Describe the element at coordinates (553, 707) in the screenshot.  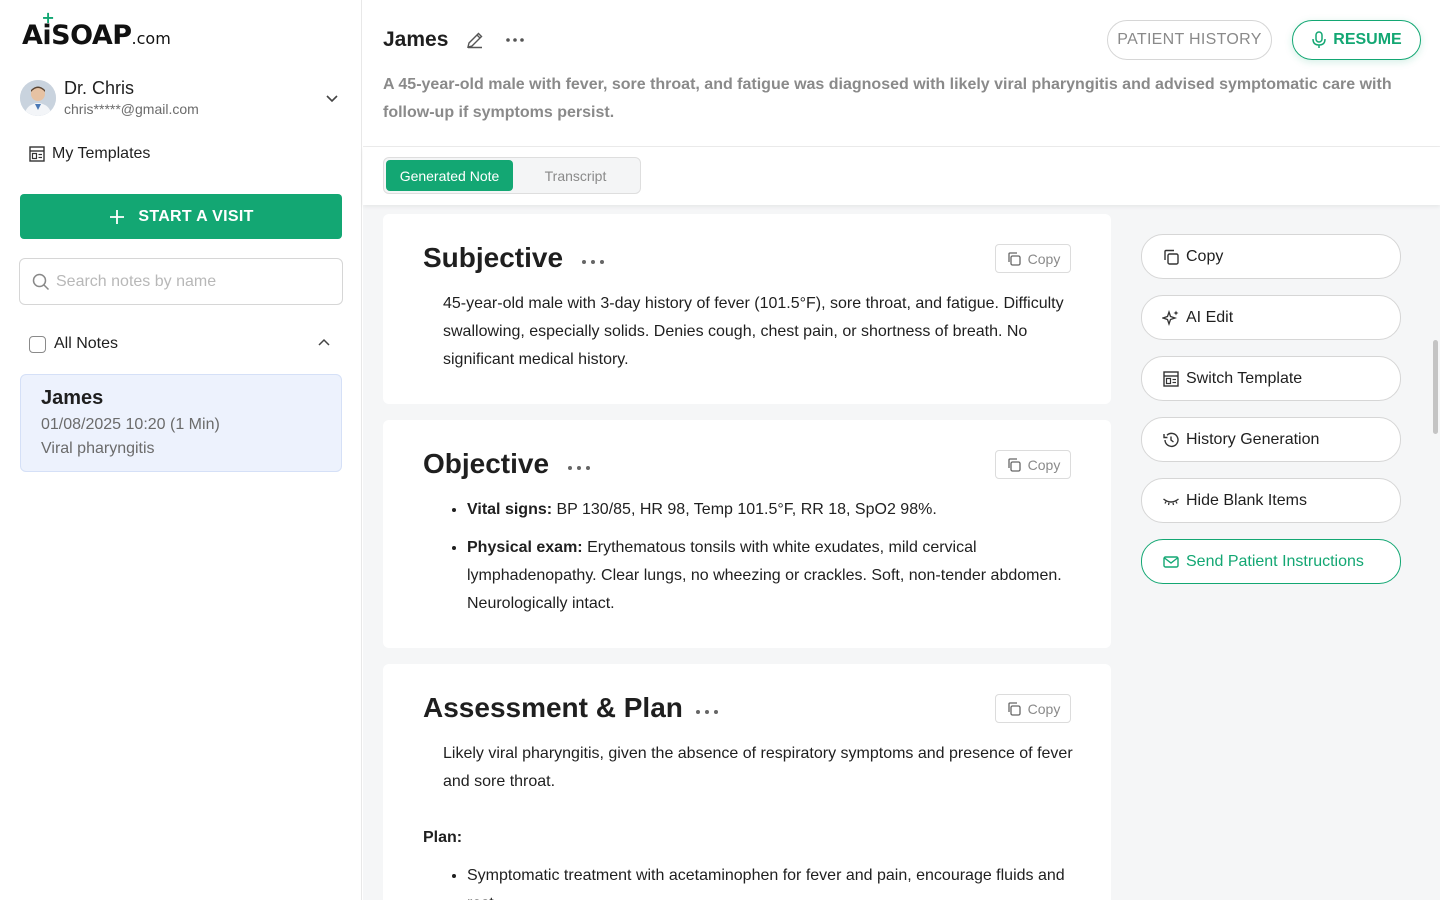
I see `section-title: Assessment & Plan` at that location.